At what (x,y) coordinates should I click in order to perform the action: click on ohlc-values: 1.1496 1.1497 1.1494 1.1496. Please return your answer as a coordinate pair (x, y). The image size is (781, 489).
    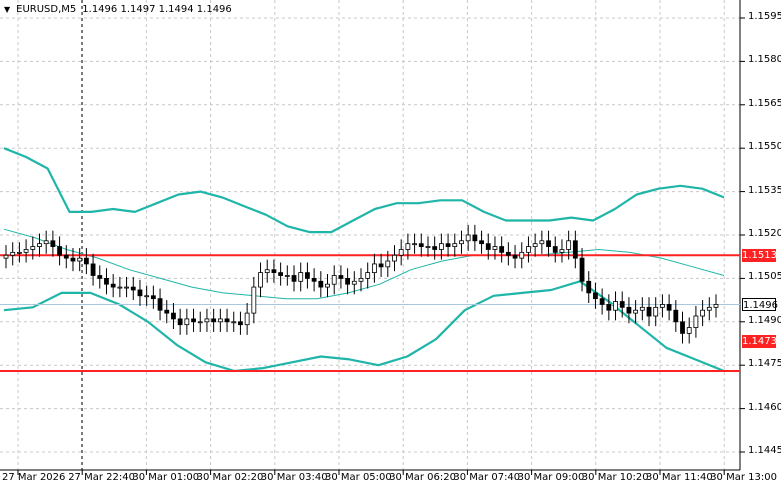
    Looking at the image, I should click on (157, 9).